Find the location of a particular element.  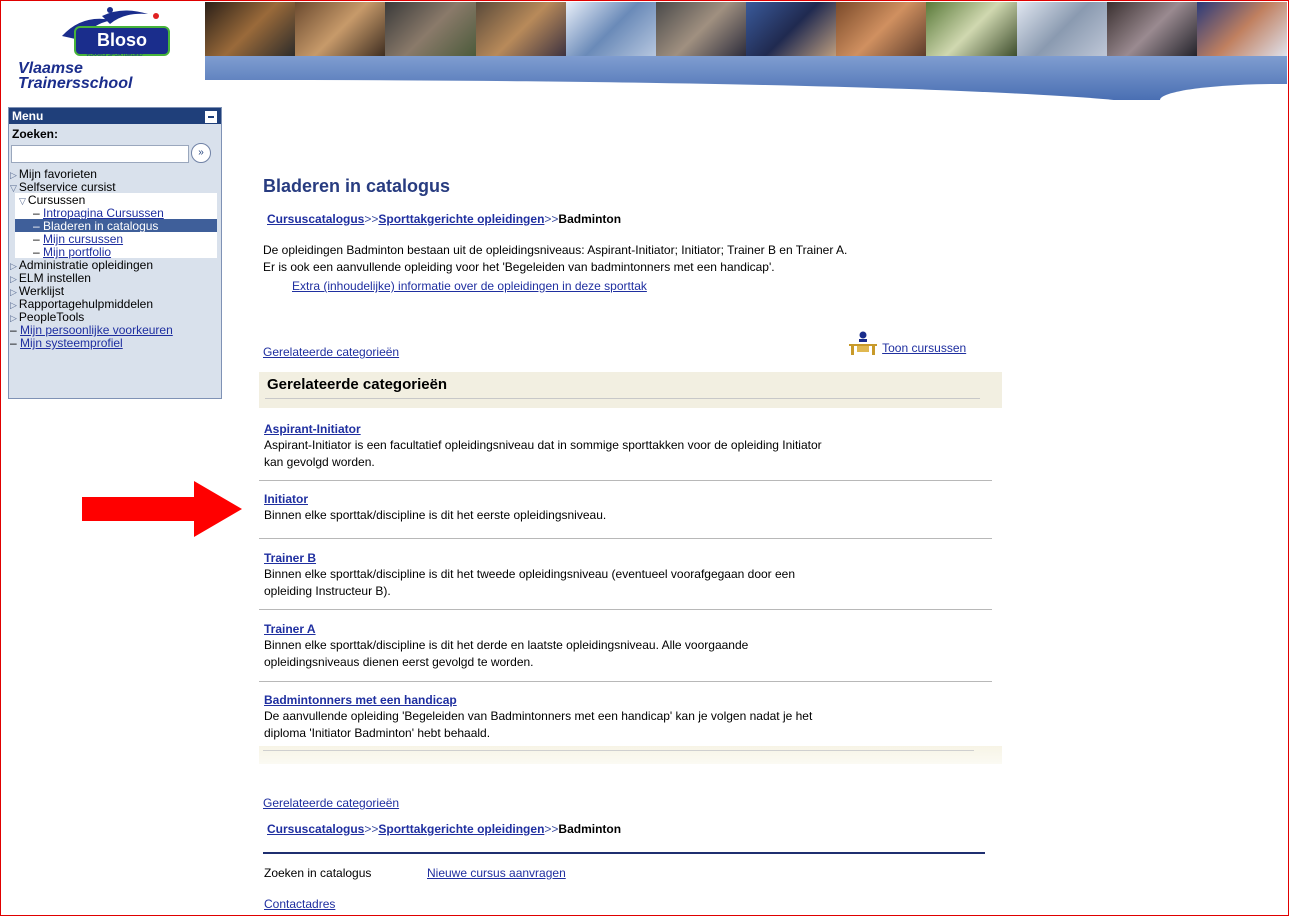

menu-item-rapportage: ▷ Rapportagehulpmiddelen is located at coordinates (115, 304).